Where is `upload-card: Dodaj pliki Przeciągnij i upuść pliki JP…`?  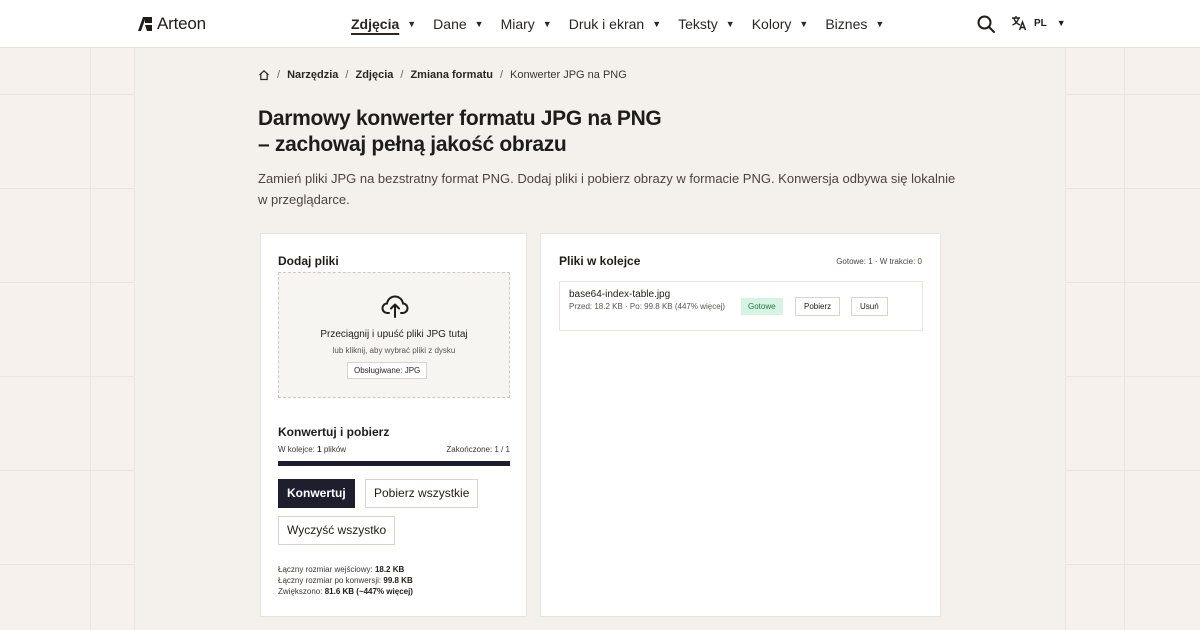
upload-card: Dodaj pliki Przeciągnij i upuść pliki JP… is located at coordinates (393, 425).